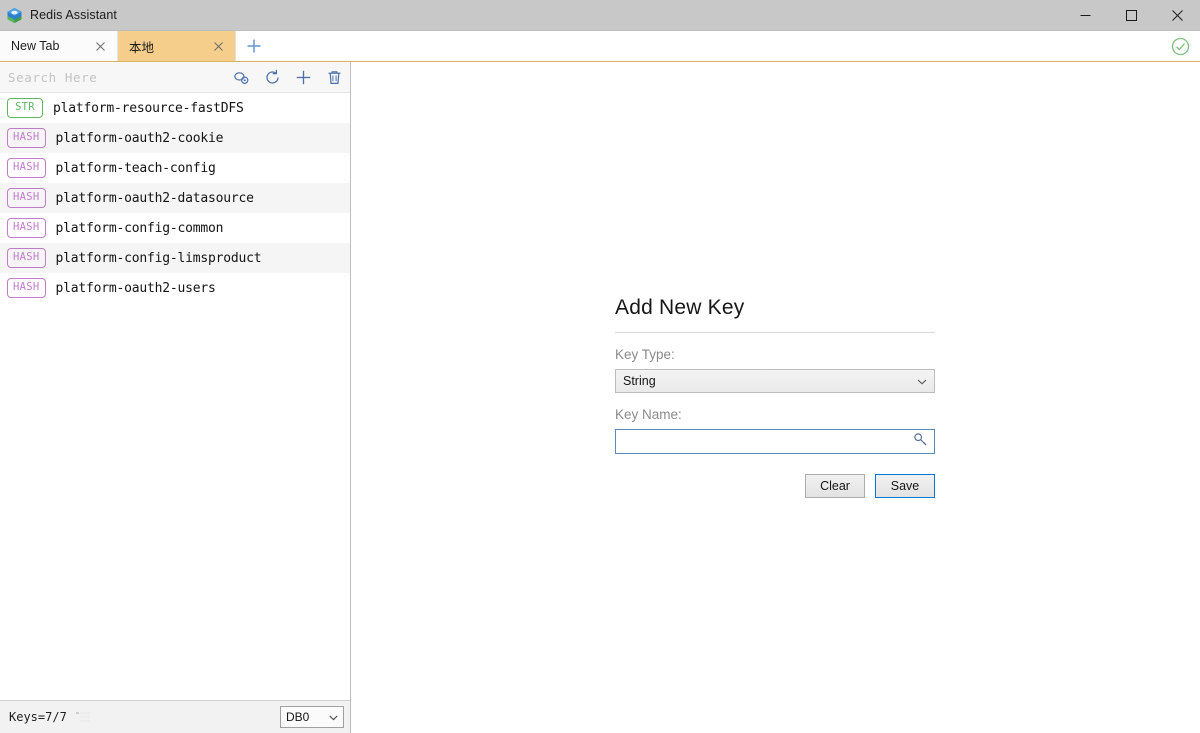 The image size is (1200, 733). Describe the element at coordinates (82, 717) in the screenshot. I see `list-lines-icon` at that location.